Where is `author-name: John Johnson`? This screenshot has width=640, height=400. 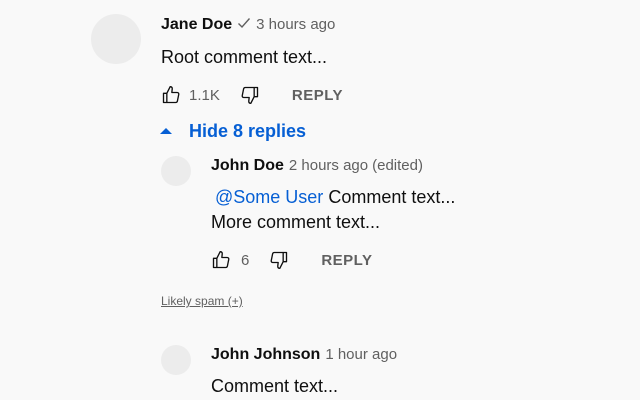 author-name: John Johnson is located at coordinates (265, 355).